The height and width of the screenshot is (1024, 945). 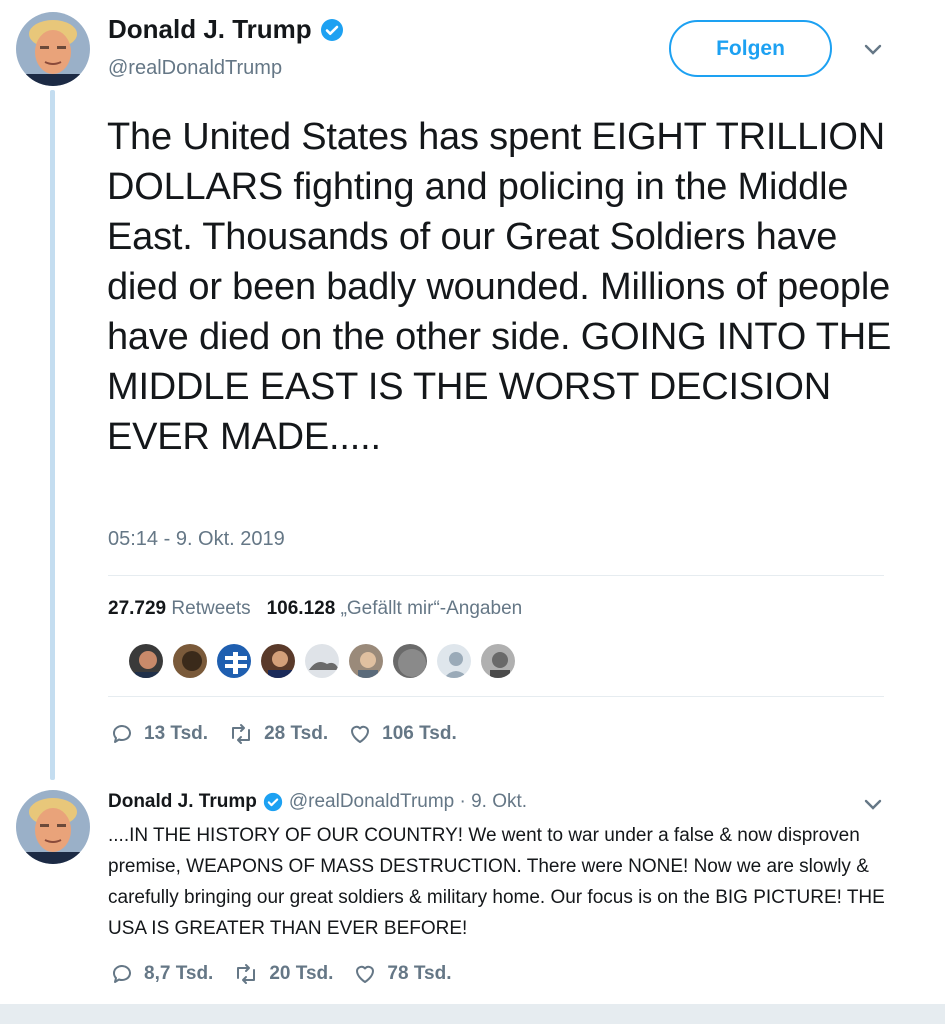 What do you see at coordinates (419, 733) in the screenshot?
I see `like-action-count: 106 Tsd.` at bounding box center [419, 733].